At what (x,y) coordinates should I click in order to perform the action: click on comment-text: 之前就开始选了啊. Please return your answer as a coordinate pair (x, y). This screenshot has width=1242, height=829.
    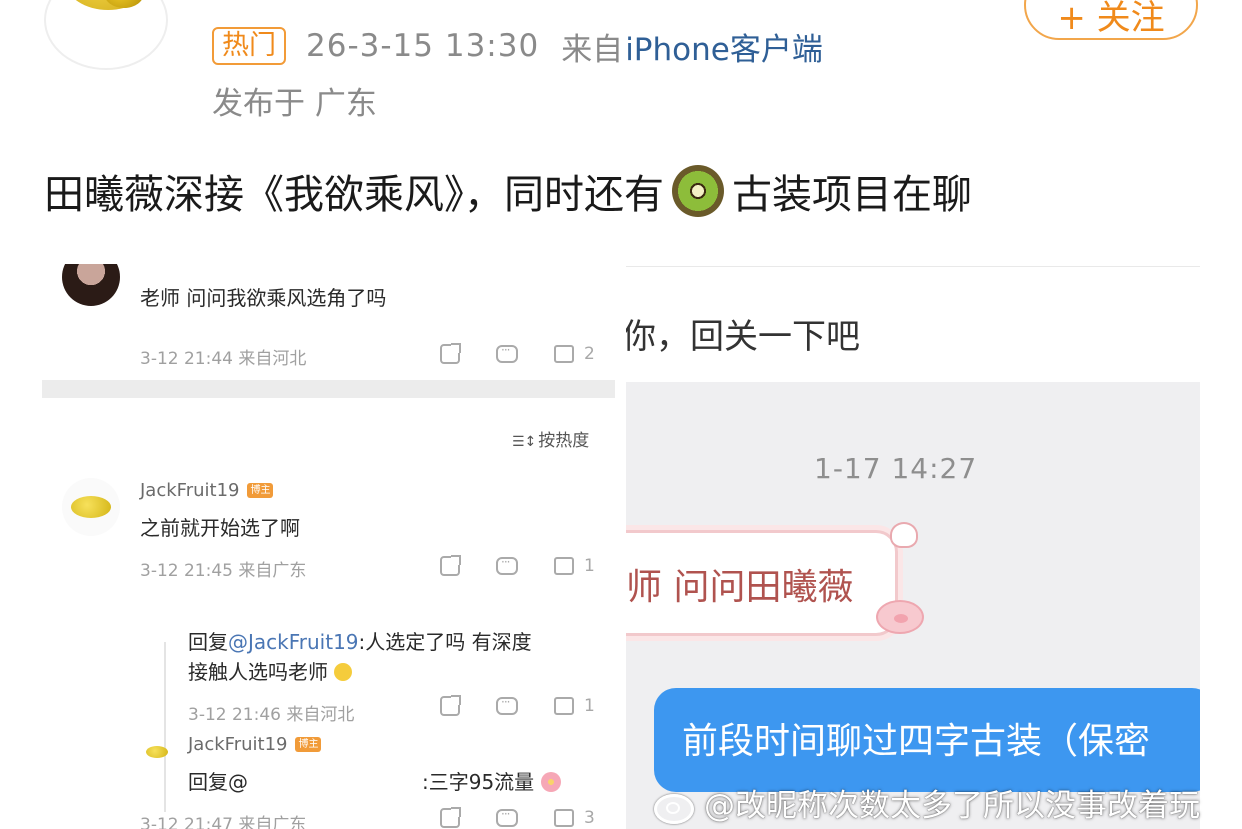
    Looking at the image, I should click on (220, 528).